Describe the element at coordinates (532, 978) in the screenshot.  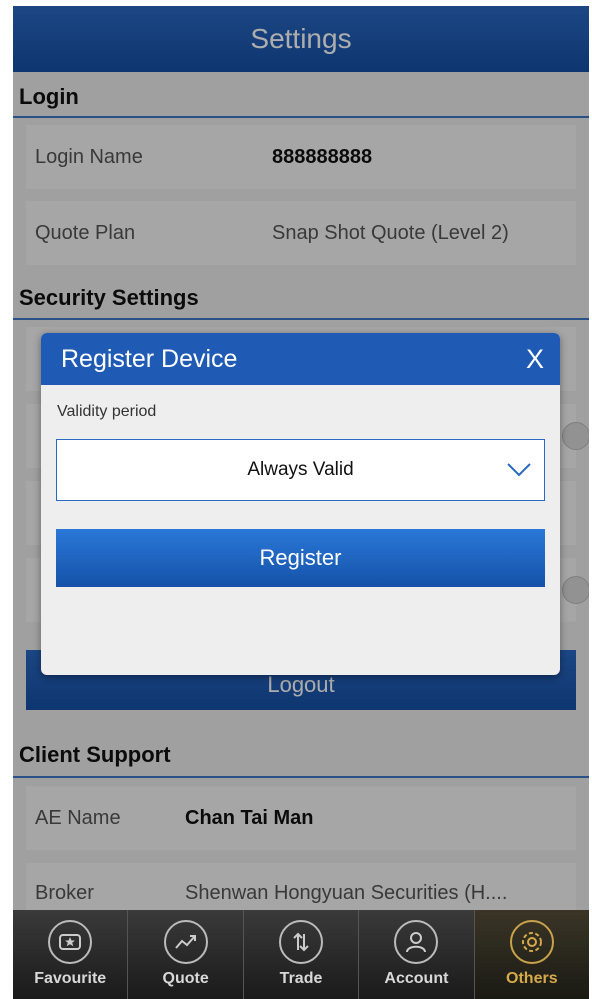
I see `tab-label: Others` at that location.